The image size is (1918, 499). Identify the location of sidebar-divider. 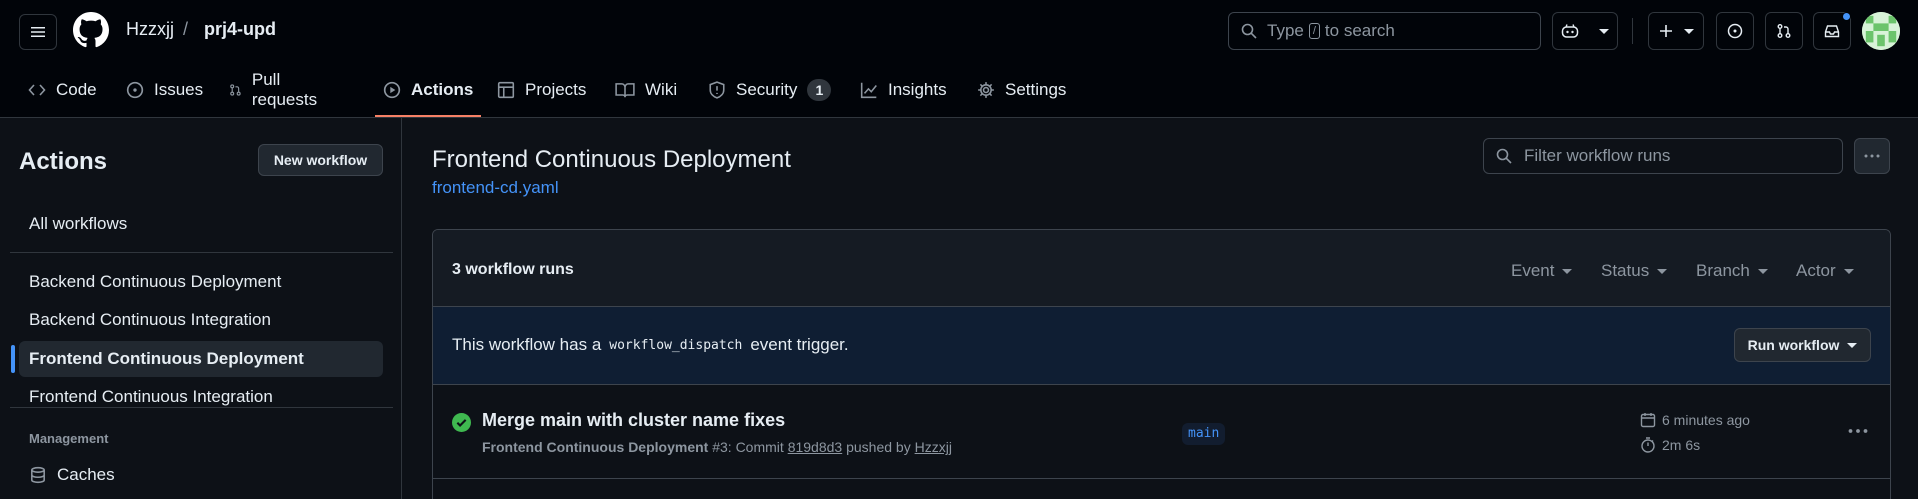
(201, 252).